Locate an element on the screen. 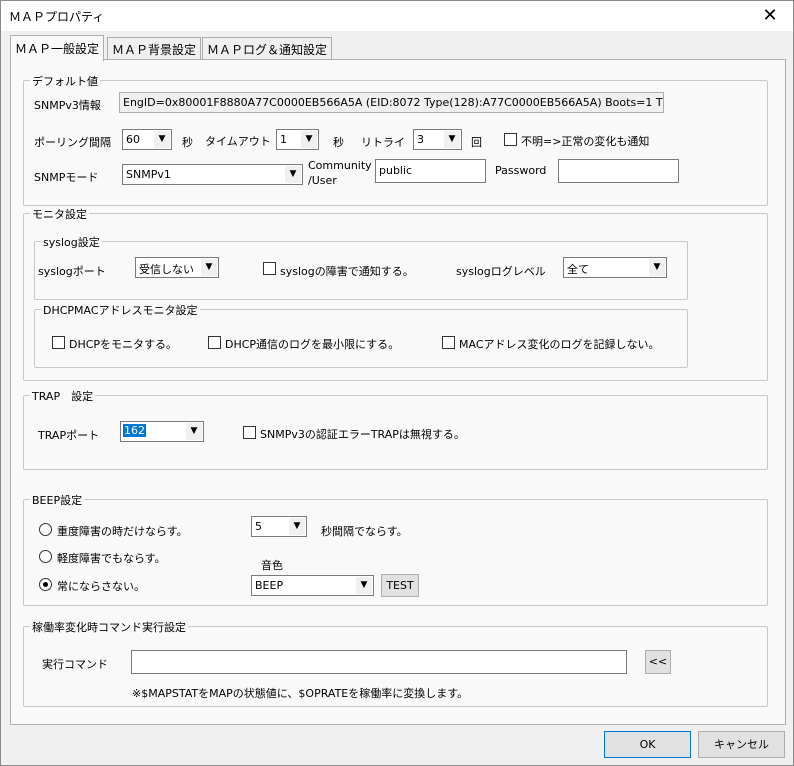 This screenshot has width=794, height=766. browse-command-button: << is located at coordinates (658, 662).